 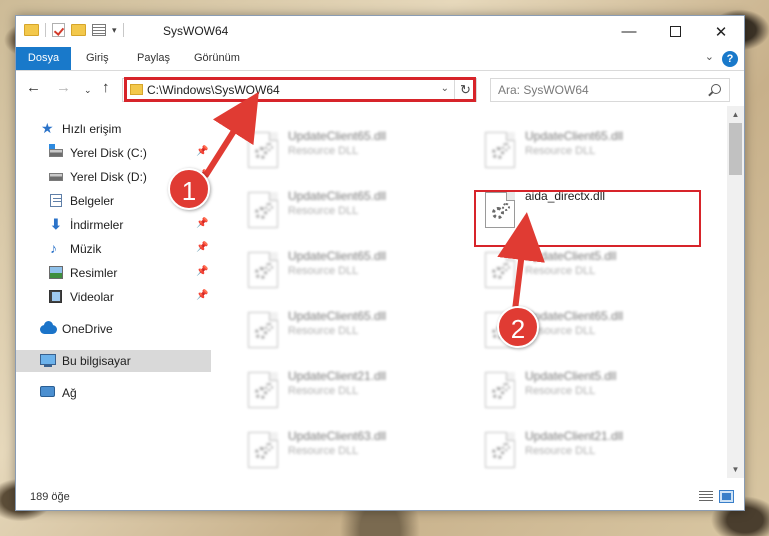 What do you see at coordinates (592, 210) in the screenshot?
I see `file-item-aida-directx: aida_directx.dll` at bounding box center [592, 210].